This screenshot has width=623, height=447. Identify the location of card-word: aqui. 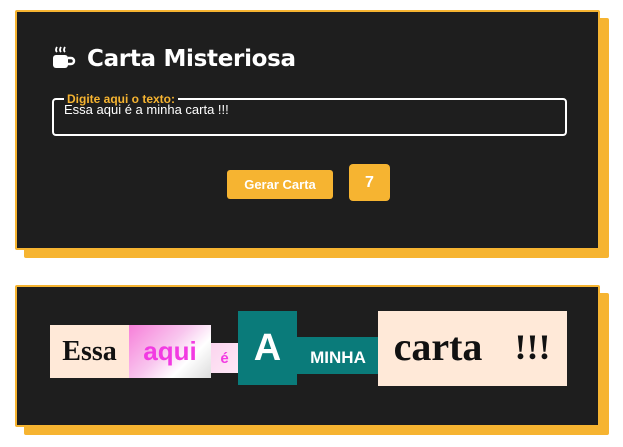
(170, 351).